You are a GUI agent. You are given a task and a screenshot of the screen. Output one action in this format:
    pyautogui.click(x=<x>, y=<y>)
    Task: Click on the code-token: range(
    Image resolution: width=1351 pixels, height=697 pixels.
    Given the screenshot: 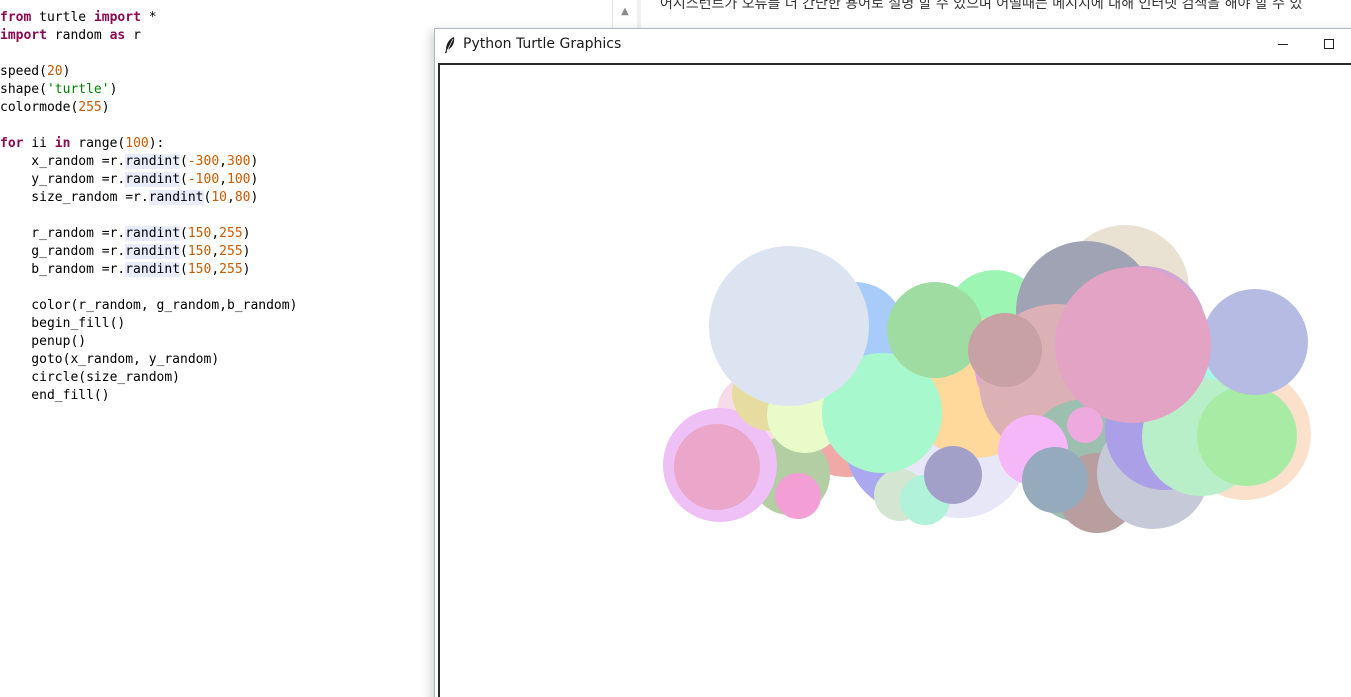 What is the action you would take?
    pyautogui.click(x=98, y=143)
    